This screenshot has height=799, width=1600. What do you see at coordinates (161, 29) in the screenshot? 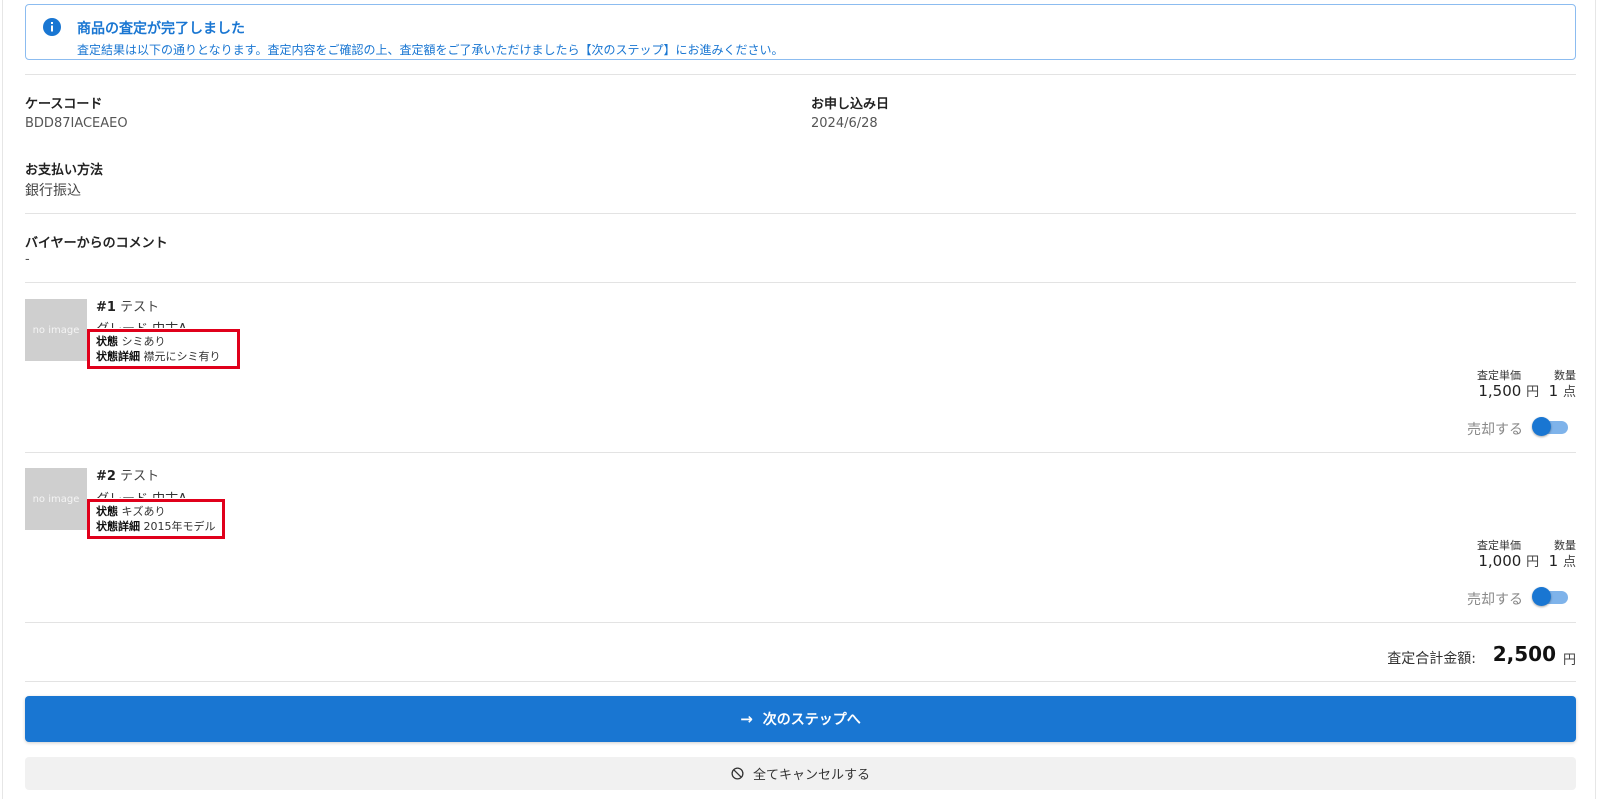
I see `alert-title: 商品の査定が完了しました` at bounding box center [161, 29].